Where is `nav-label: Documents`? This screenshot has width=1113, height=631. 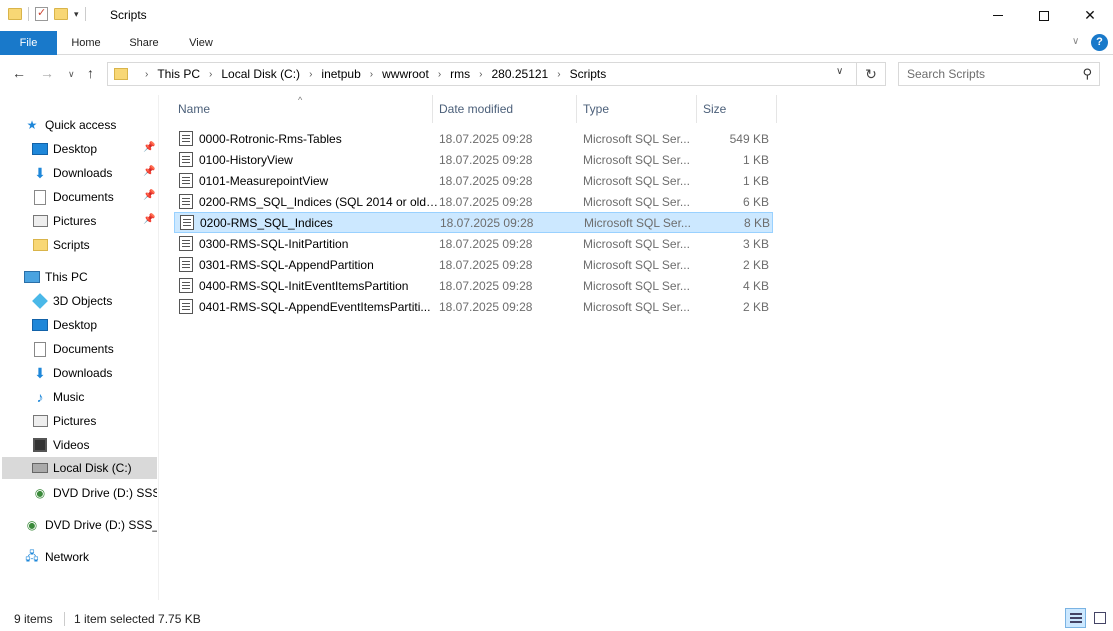 nav-label: Documents is located at coordinates (83, 197).